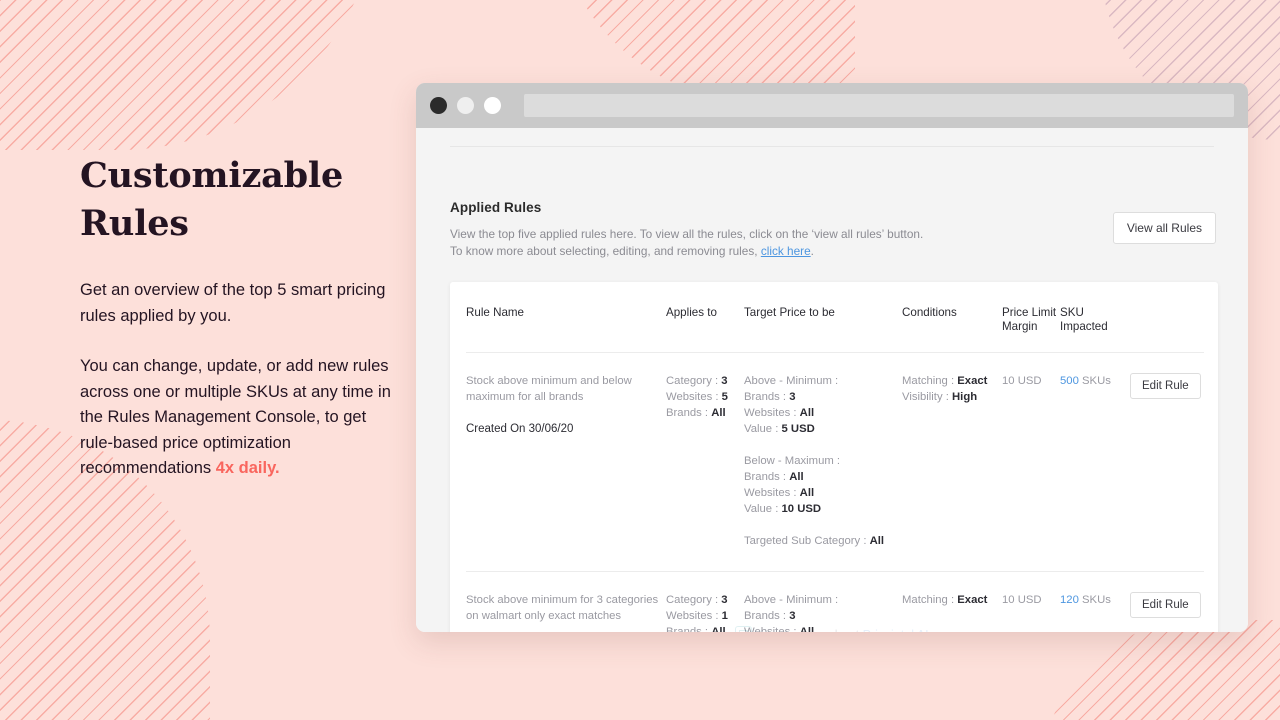 The image size is (1280, 720). I want to click on targeted-sub-category: Targeted Sub Category : All, so click(823, 541).